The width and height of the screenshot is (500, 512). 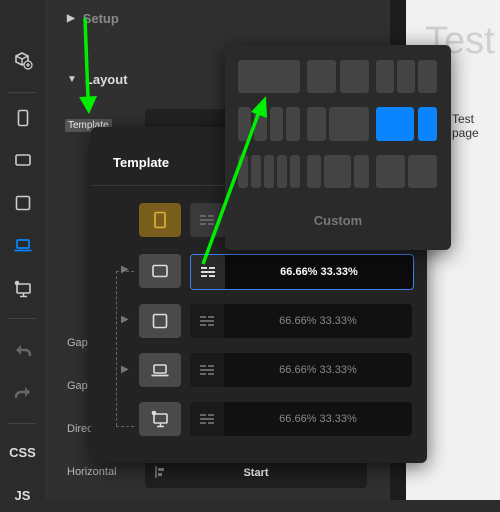 What do you see at coordinates (161, 473) in the screenshot?
I see `align-start-icon` at bounding box center [161, 473].